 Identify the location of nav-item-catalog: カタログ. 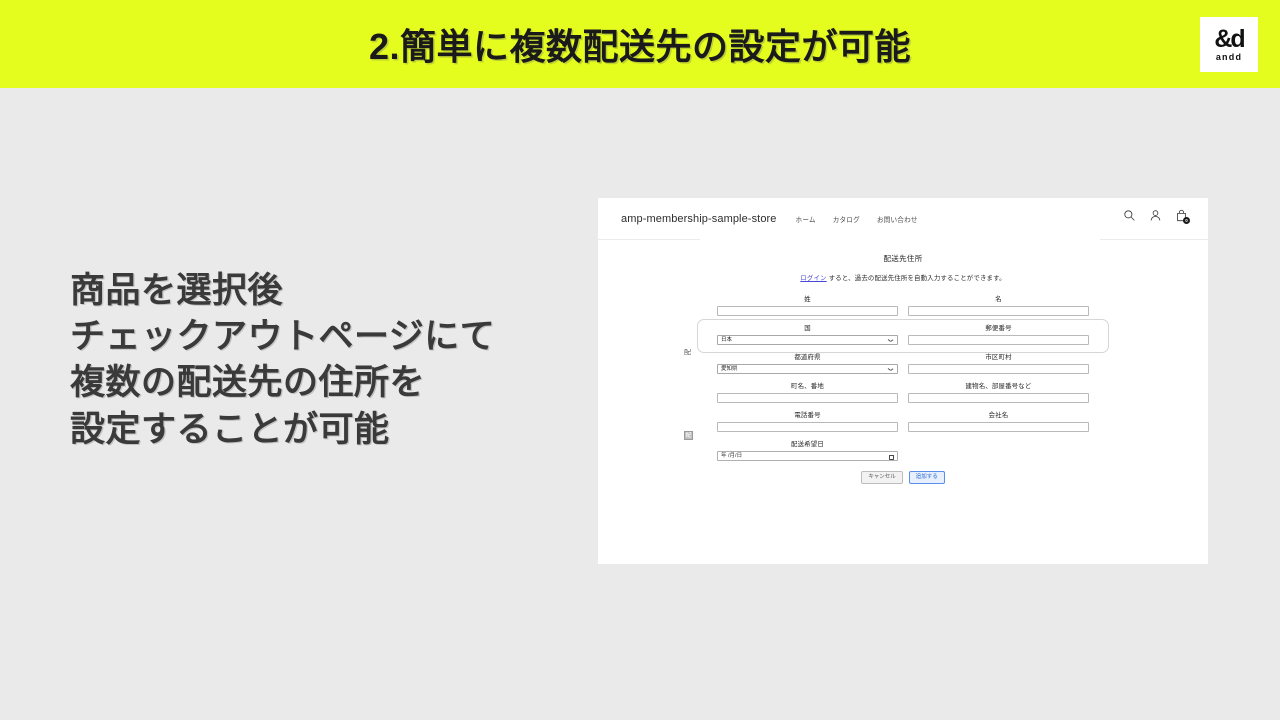
(846, 219).